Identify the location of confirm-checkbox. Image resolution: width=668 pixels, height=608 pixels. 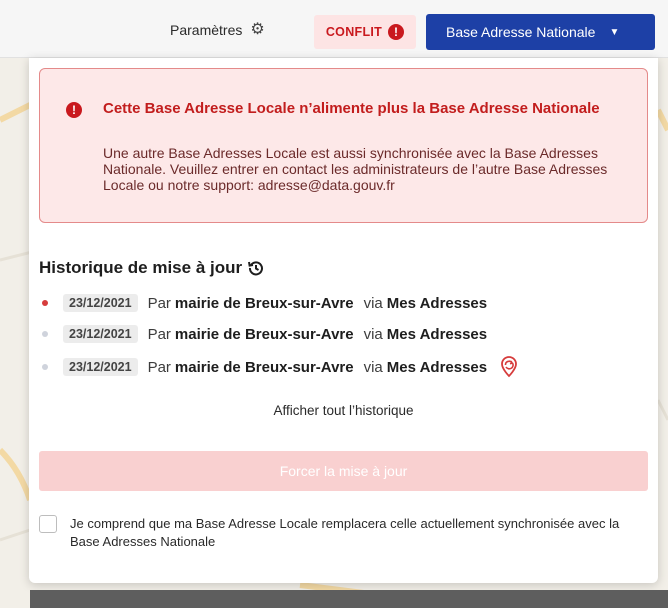
(48, 524).